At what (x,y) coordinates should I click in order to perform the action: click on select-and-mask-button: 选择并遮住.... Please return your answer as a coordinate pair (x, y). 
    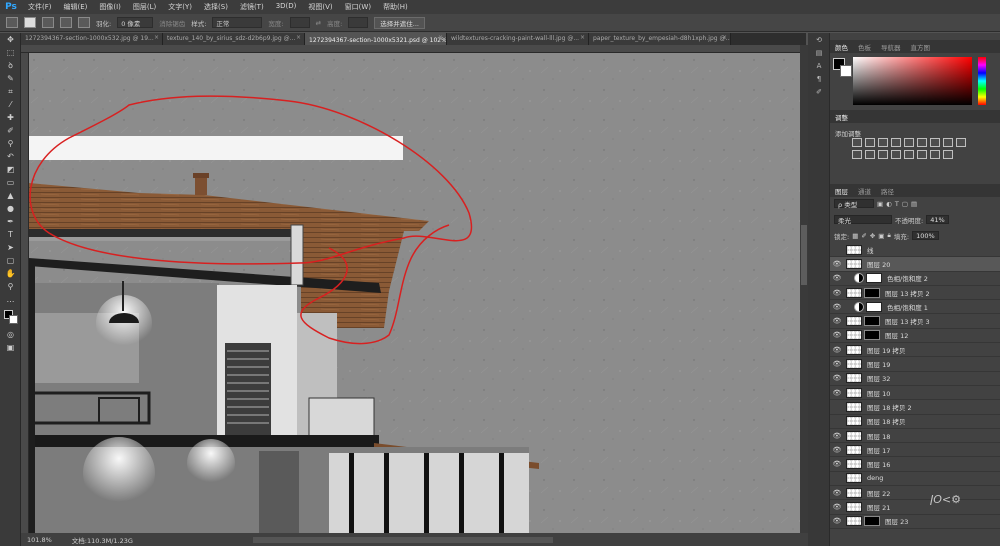
    Looking at the image, I should click on (399, 22).